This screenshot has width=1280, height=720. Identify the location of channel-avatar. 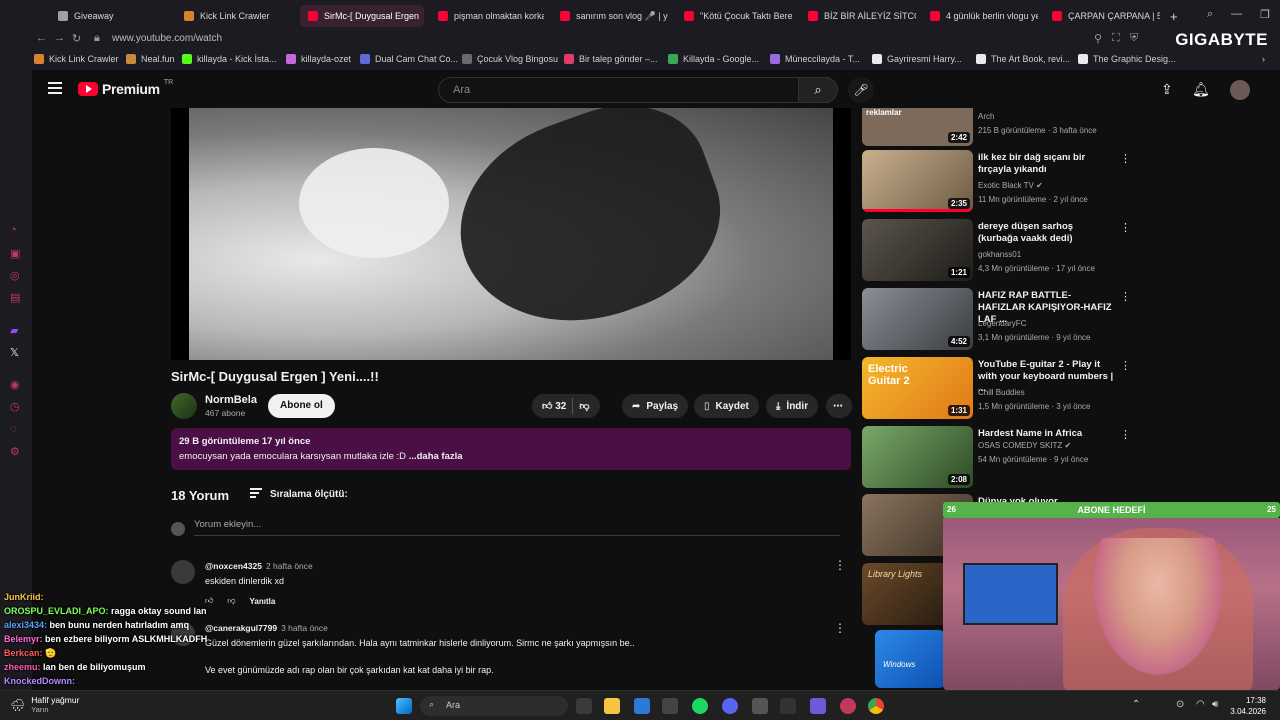
(184, 406).